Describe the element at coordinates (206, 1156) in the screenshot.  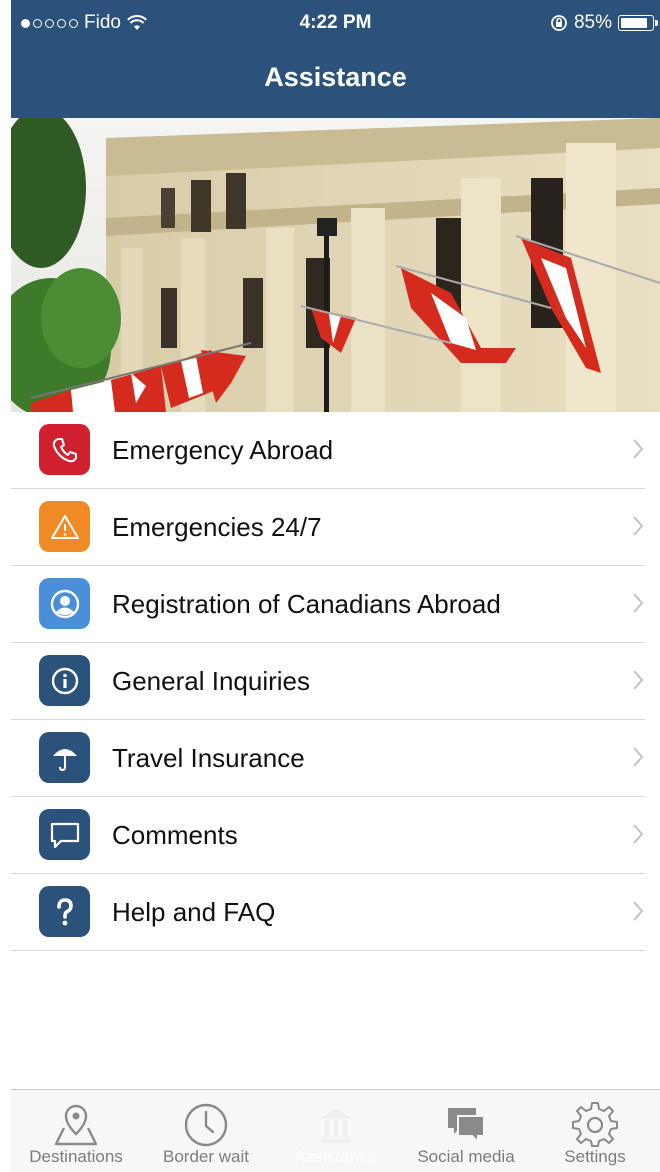
I see `tab-label: Border wait` at that location.